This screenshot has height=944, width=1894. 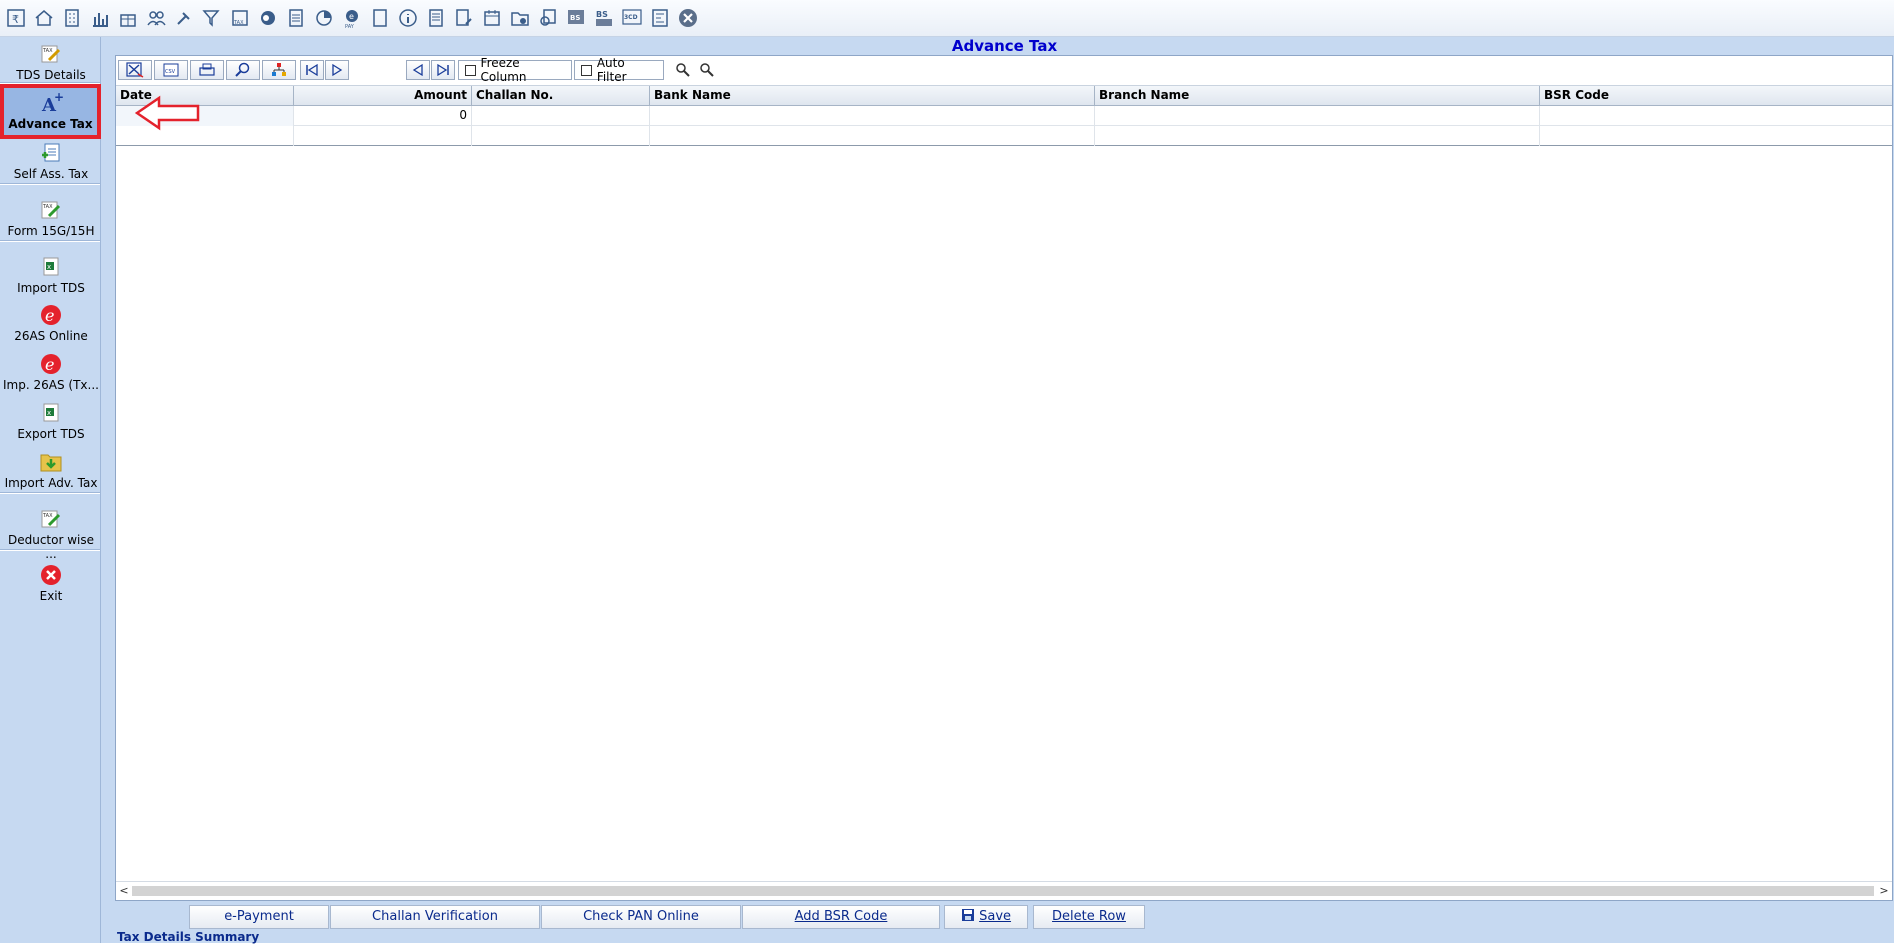 I want to click on folder-add-icon, so click(x=520, y=18).